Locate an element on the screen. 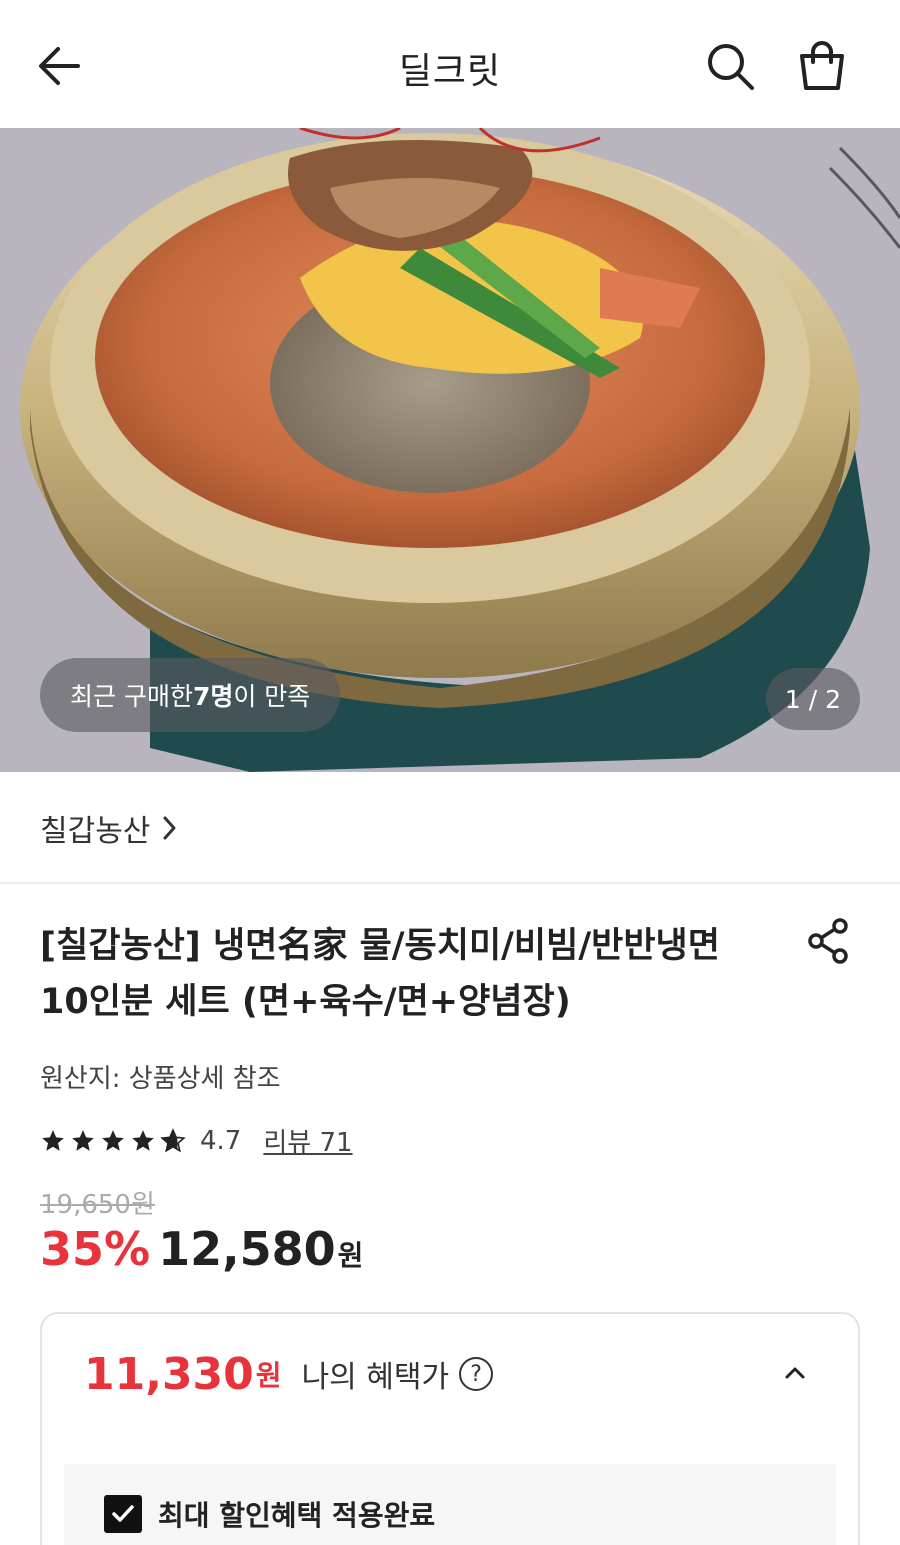  purchase-count: 7명 is located at coordinates (213, 696).